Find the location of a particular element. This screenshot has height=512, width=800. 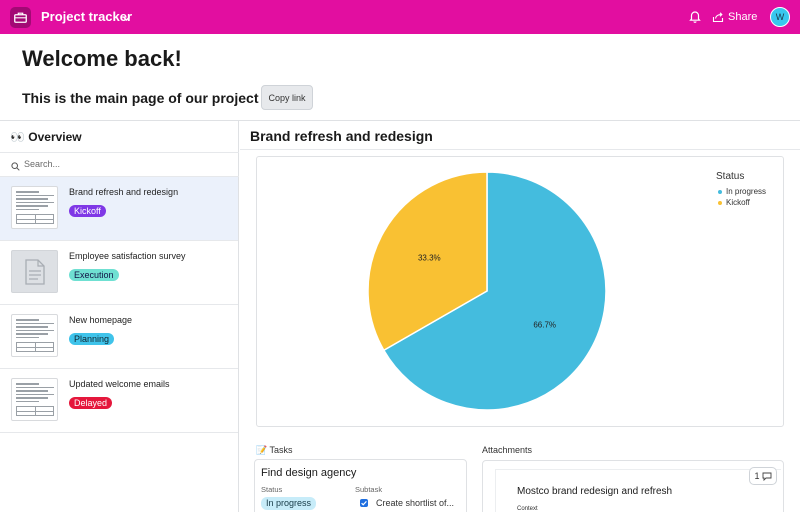

legend-item-kickoff: Kickoff is located at coordinates (734, 202).